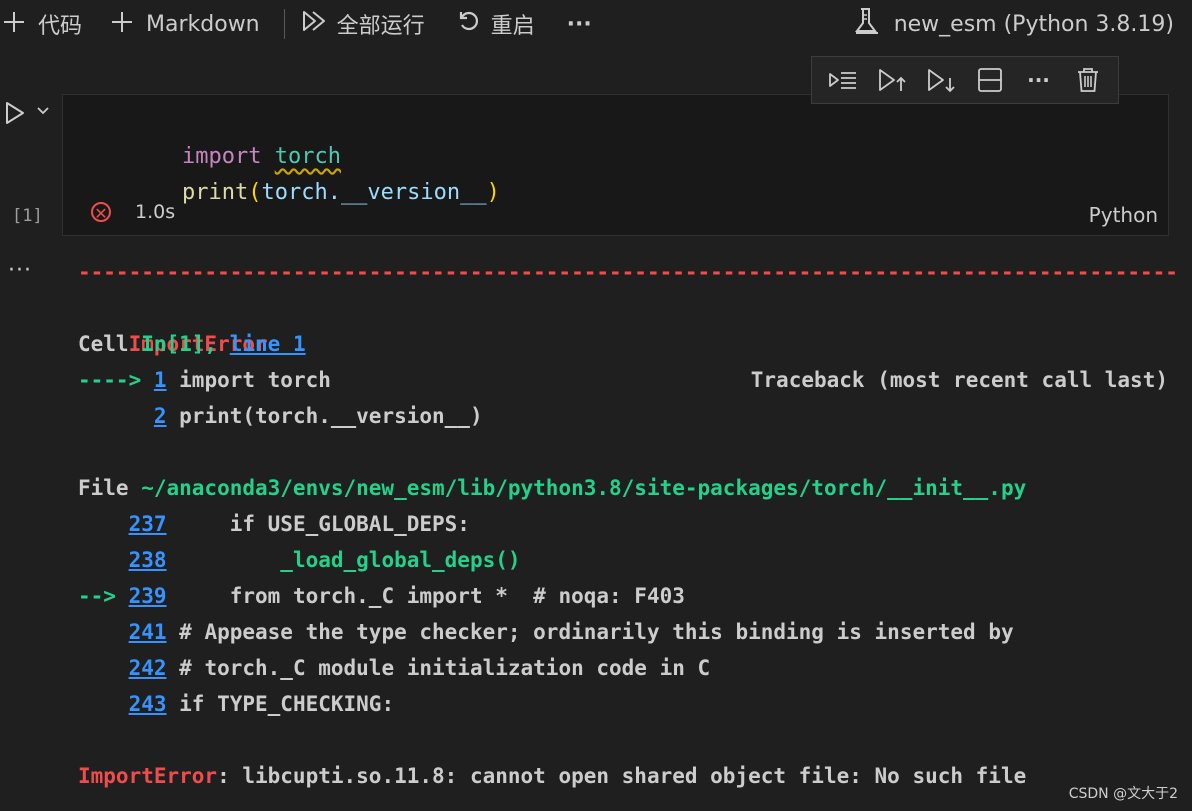 This screenshot has height=811, width=1192. Describe the element at coordinates (160, 380) in the screenshot. I see `line-number-link: 1` at that location.